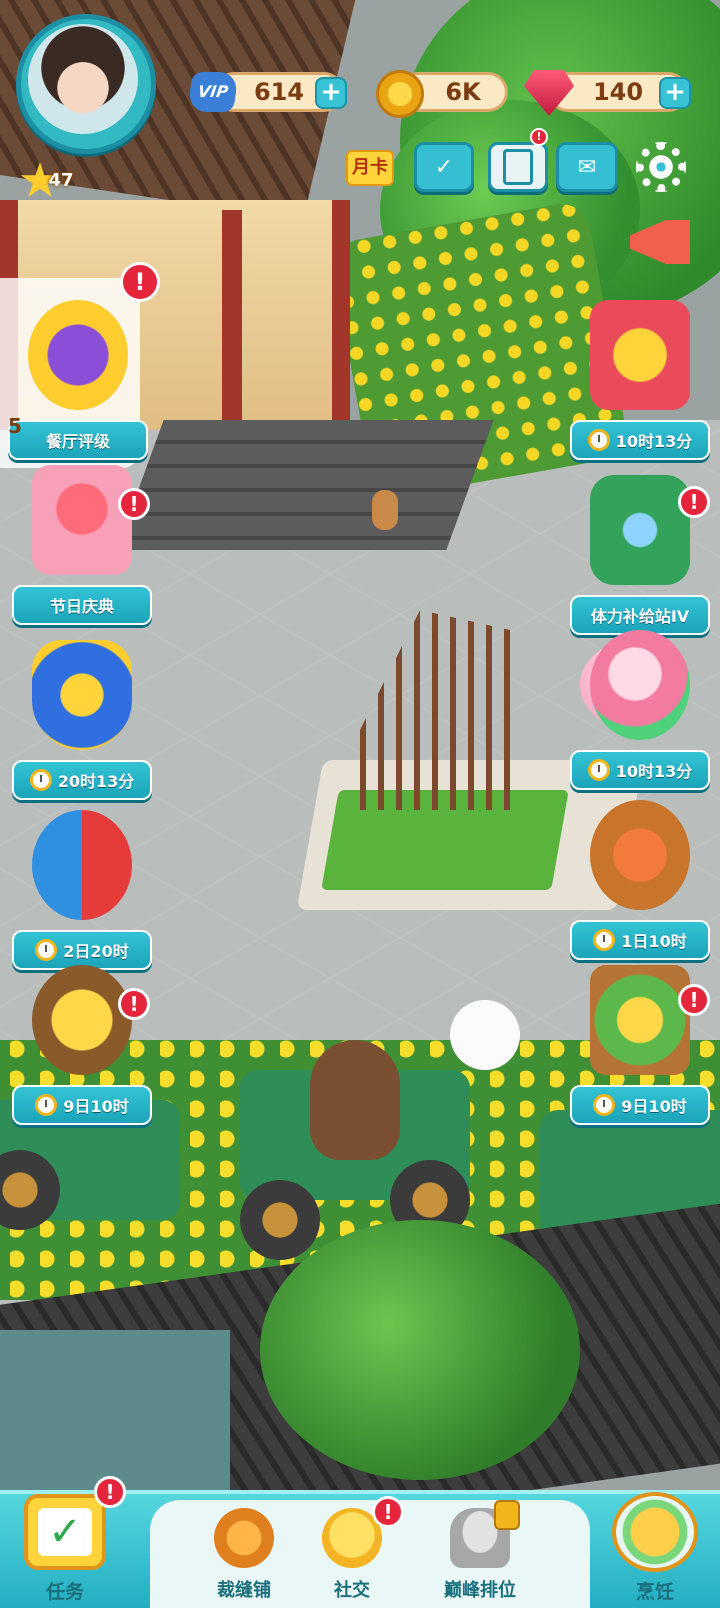  I want to click on vip-badge-icon: VIP, so click(213, 92).